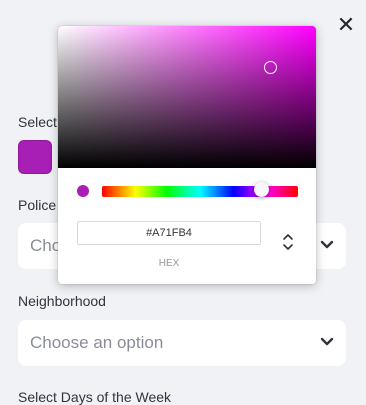 Image resolution: width=366 pixels, height=405 pixels. Describe the element at coordinates (261, 189) in the screenshot. I see `hue-slider-handle` at that location.